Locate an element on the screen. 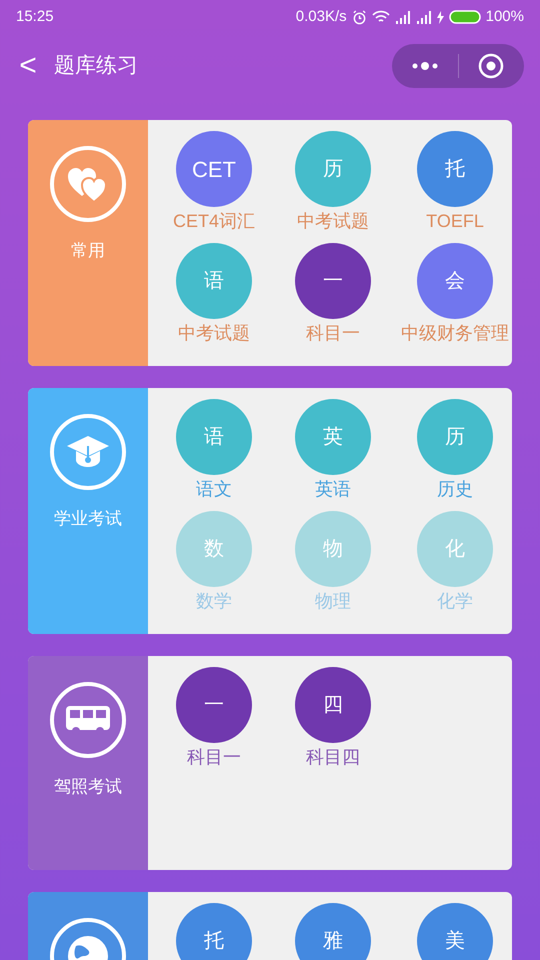 The width and height of the screenshot is (540, 960). quiz-item: 托 is located at coordinates (214, 931).